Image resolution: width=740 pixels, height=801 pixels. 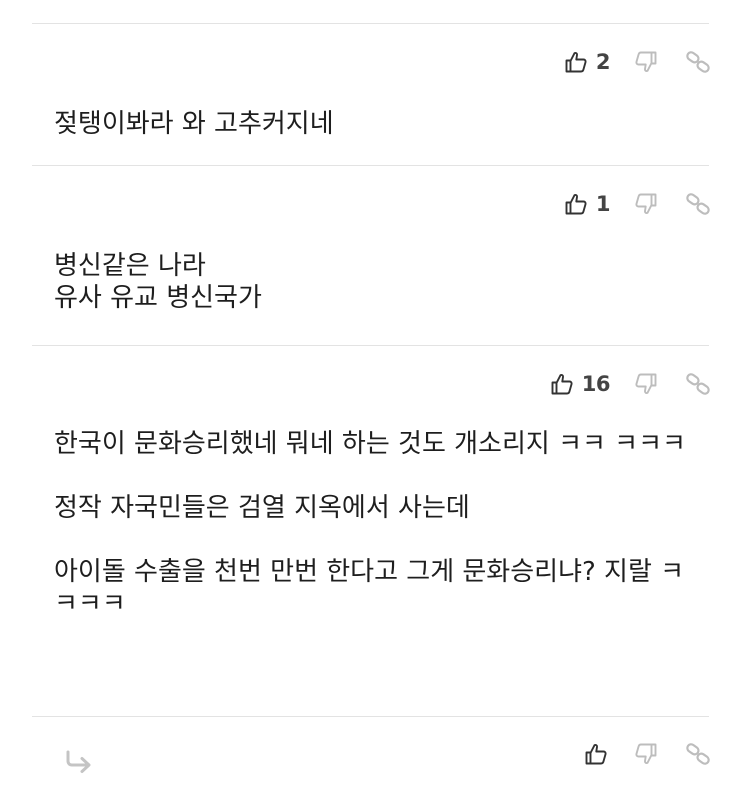 What do you see at coordinates (596, 384) in the screenshot?
I see `like-count: 16` at bounding box center [596, 384].